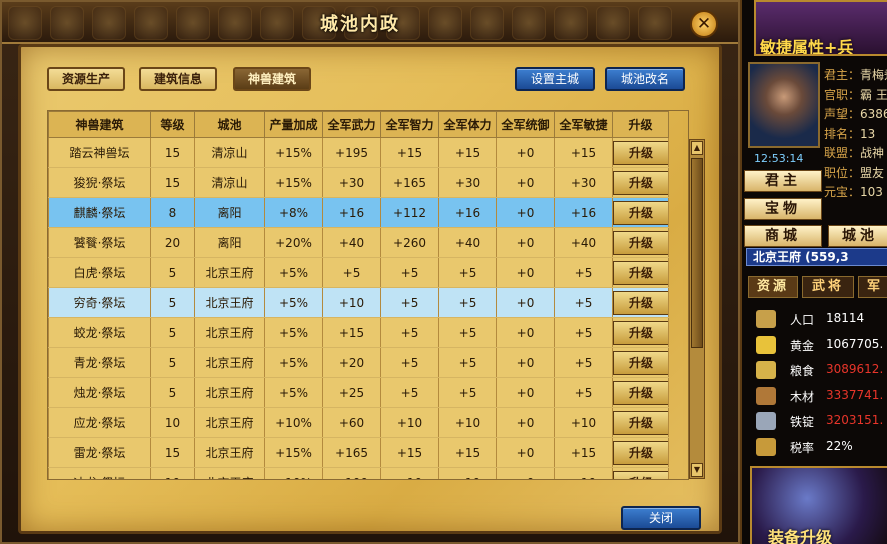  What do you see at coordinates (802, 422) in the screenshot?
I see `resource-label: 铁锭` at bounding box center [802, 422].